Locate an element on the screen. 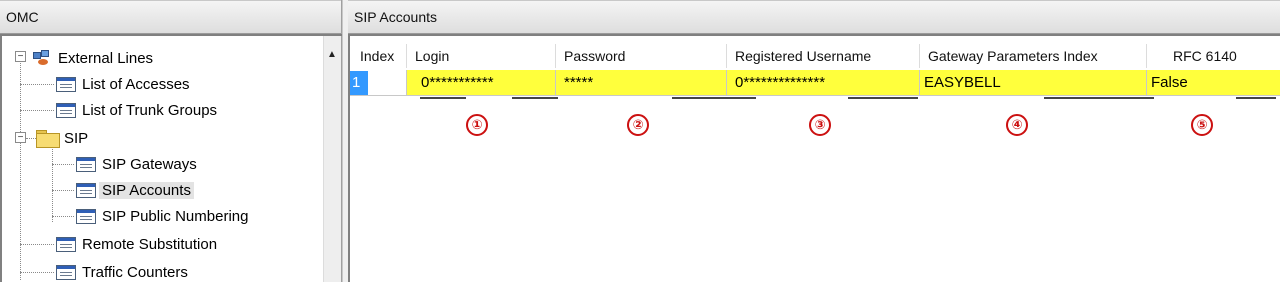 The width and height of the screenshot is (1280, 282). column-header-registered-username: Registered Username is located at coordinates (823, 56).